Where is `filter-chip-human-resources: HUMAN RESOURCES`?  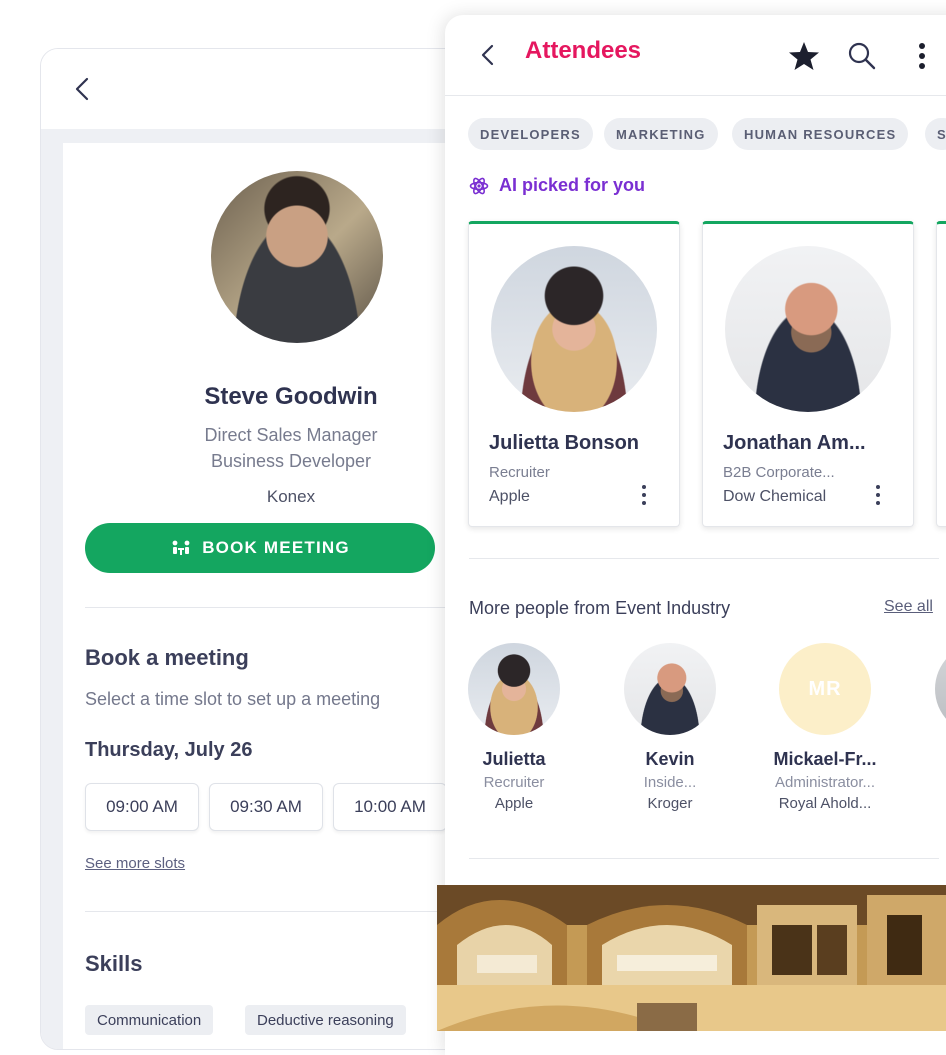 filter-chip-human-resources: HUMAN RESOURCES is located at coordinates (820, 134).